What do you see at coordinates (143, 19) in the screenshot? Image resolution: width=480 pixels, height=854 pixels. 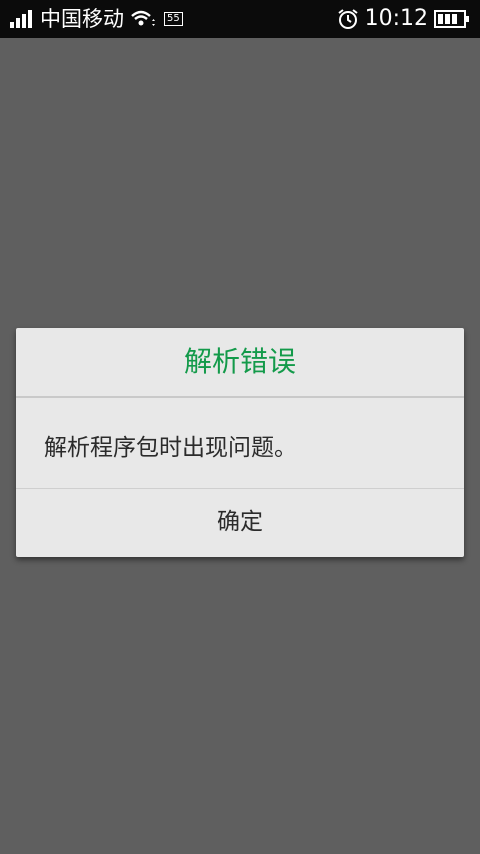 I see `wifi-icon` at bounding box center [143, 19].